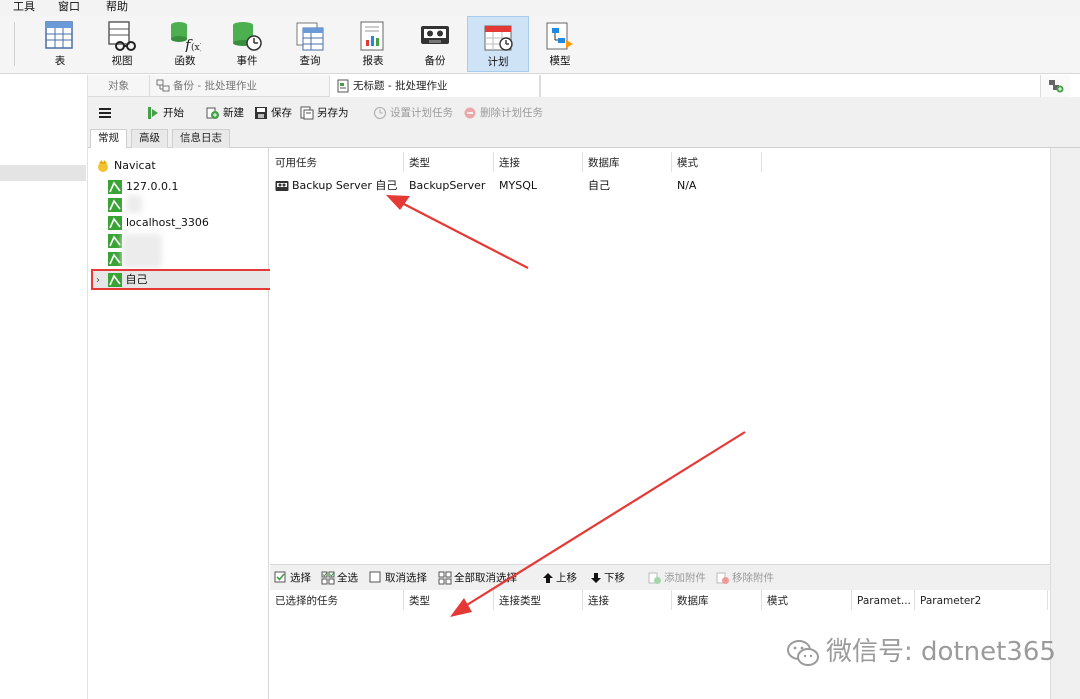 Image resolution: width=1080 pixels, height=699 pixels. I want to click on tab-strip-empty, so click(810, 86).